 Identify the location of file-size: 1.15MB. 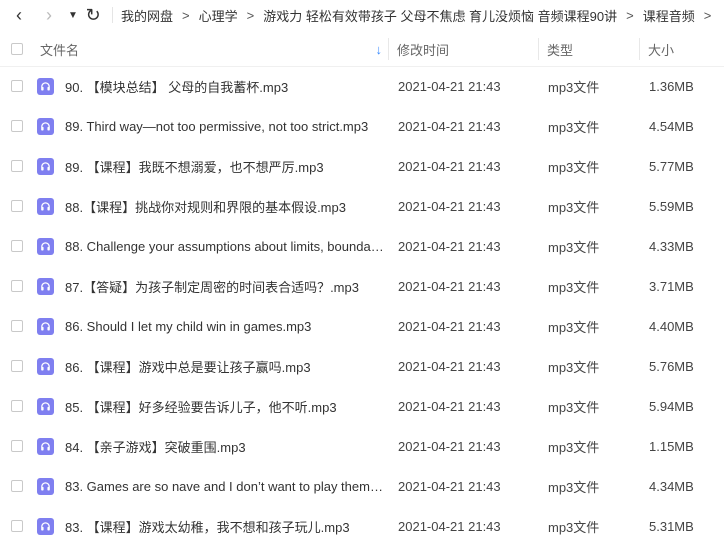
(671, 446).